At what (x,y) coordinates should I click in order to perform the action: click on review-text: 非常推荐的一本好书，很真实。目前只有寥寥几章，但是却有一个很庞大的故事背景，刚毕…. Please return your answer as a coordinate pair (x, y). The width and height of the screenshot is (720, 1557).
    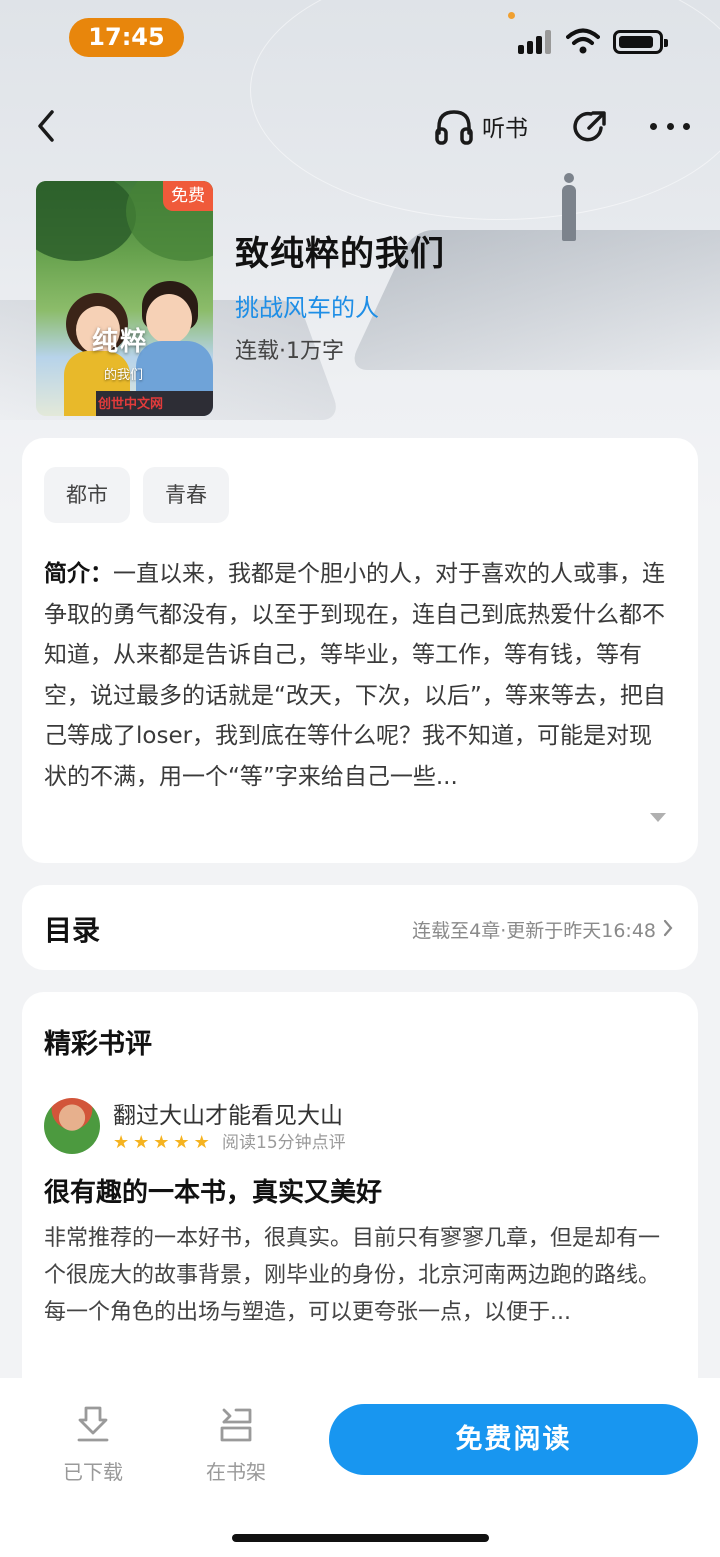
    Looking at the image, I should click on (360, 1275).